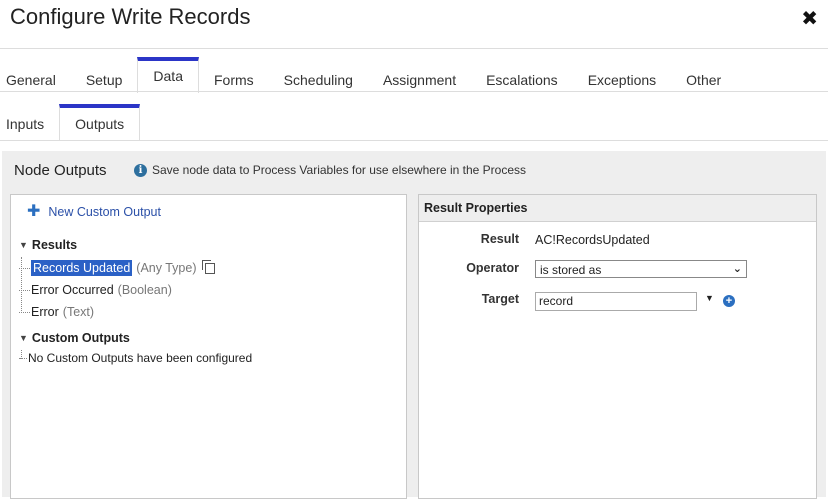 The width and height of the screenshot is (828, 499). What do you see at coordinates (54, 245) in the screenshot?
I see `results-group-label: Results` at bounding box center [54, 245].